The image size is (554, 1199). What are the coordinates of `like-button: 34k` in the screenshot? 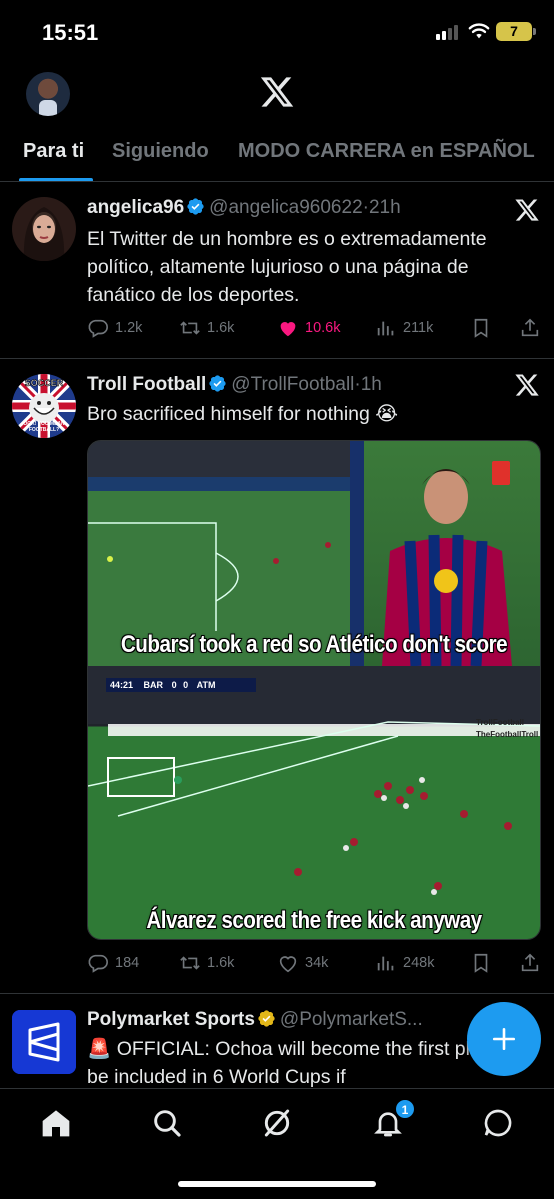 It's located at (302, 963).